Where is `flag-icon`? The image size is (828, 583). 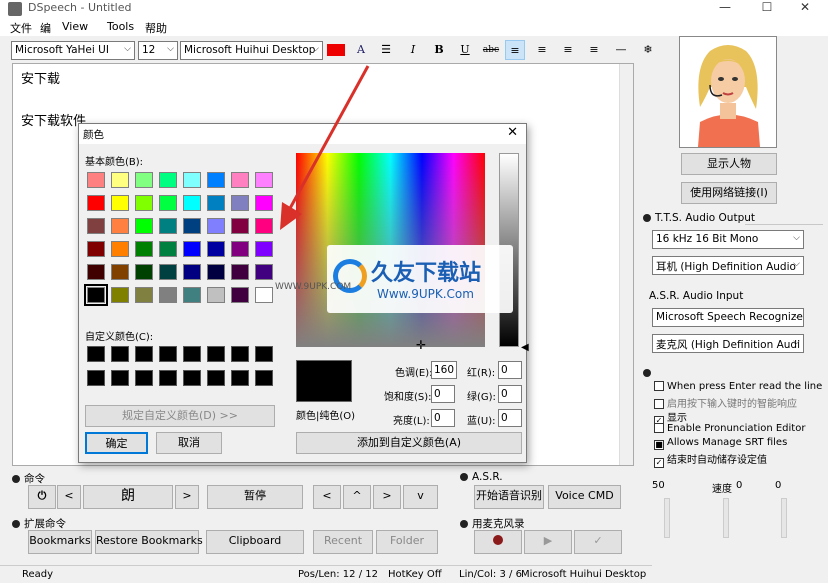
flag-icon is located at coordinates (336, 50).